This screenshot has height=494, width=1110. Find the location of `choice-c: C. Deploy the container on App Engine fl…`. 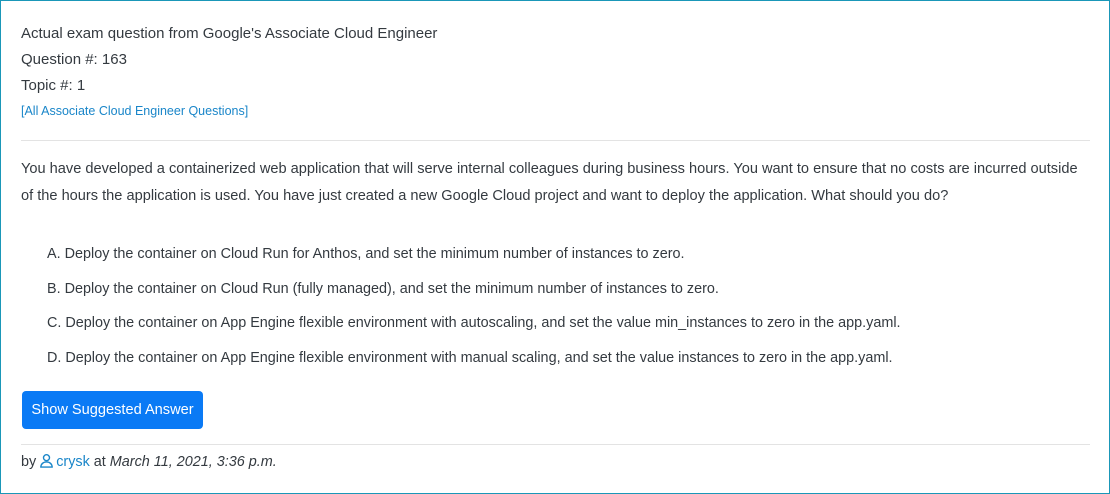

choice-c: C. Deploy the container on App Engine fl… is located at coordinates (474, 323).